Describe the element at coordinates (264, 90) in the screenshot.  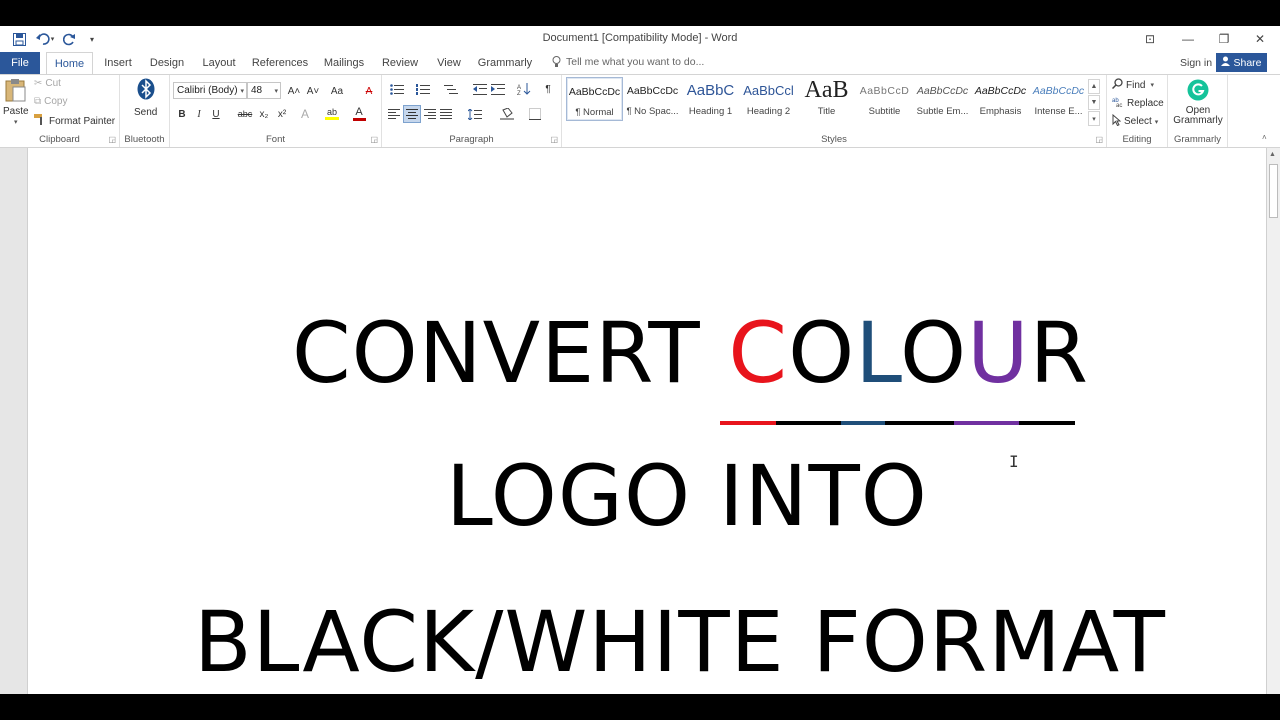
I see `font-size-combo: 48 ▾` at that location.